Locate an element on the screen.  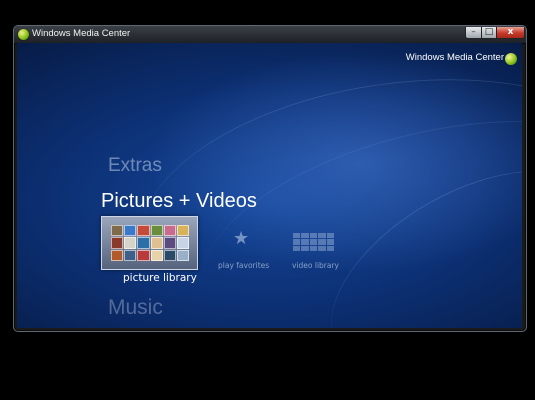
video-library-label: video library is located at coordinates (315, 265).